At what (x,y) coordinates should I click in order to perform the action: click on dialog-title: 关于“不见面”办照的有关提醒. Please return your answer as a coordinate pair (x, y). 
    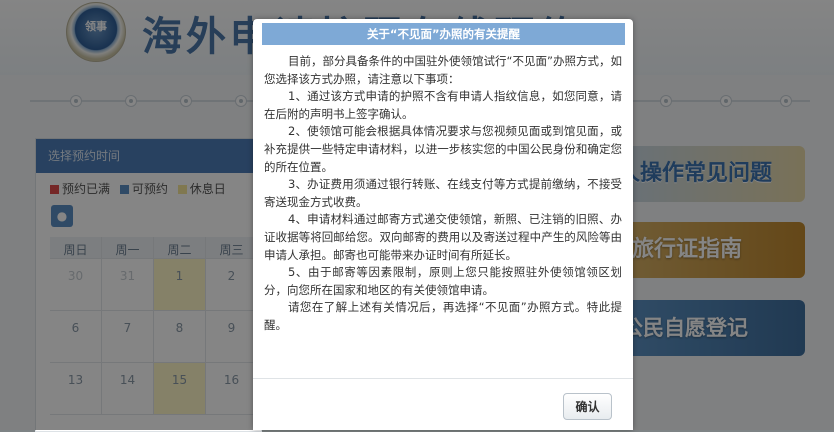
    Looking at the image, I should click on (443, 34).